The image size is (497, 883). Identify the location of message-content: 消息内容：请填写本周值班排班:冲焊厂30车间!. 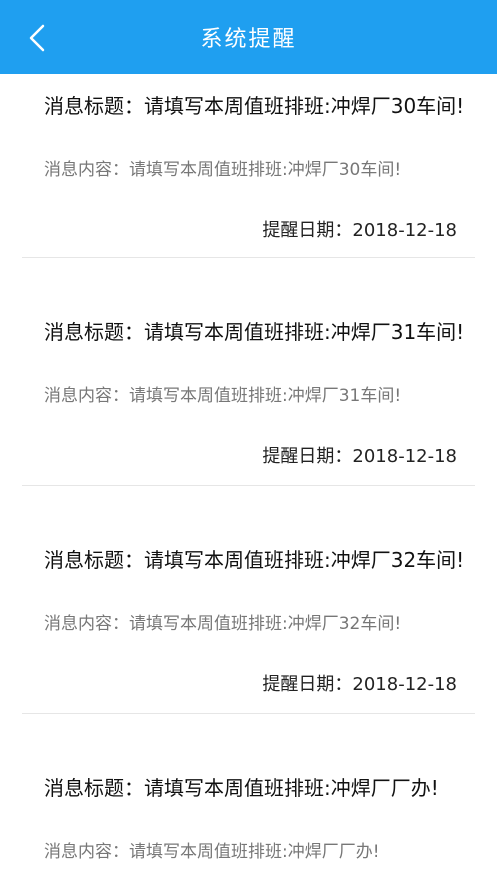
(259, 170).